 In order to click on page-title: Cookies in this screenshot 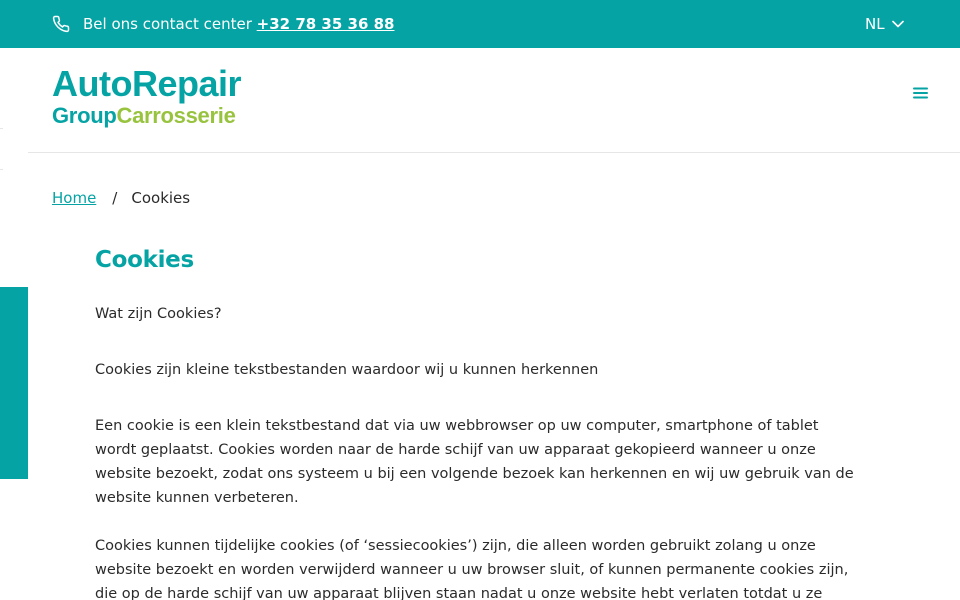, I will do `click(144, 260)`.